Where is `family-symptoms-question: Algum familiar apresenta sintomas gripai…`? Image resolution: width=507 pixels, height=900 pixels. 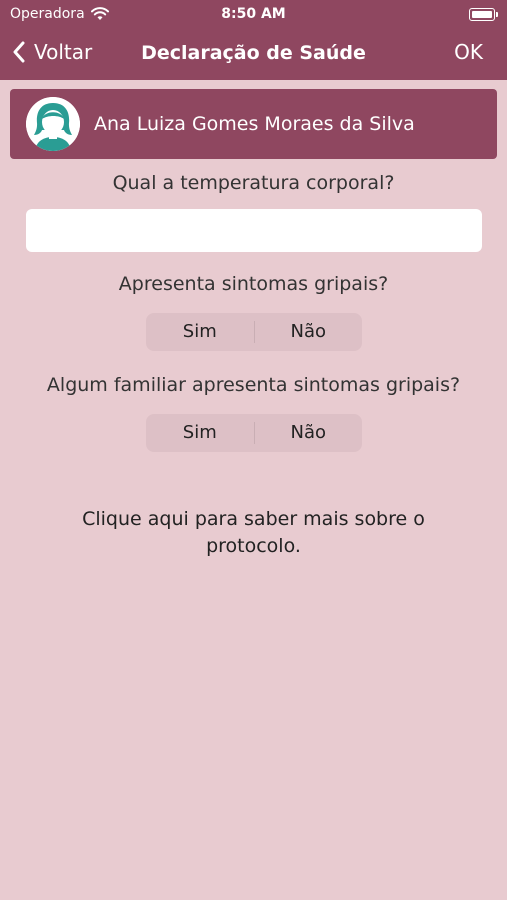
family-symptoms-question: Algum familiar apresenta sintomas gripai… is located at coordinates (253, 385).